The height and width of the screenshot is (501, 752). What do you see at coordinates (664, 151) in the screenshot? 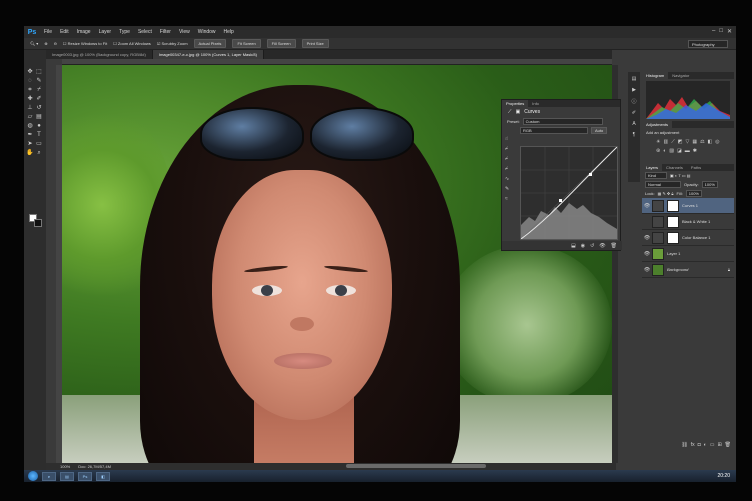
I see `invert-icon: ◐` at bounding box center [664, 151].